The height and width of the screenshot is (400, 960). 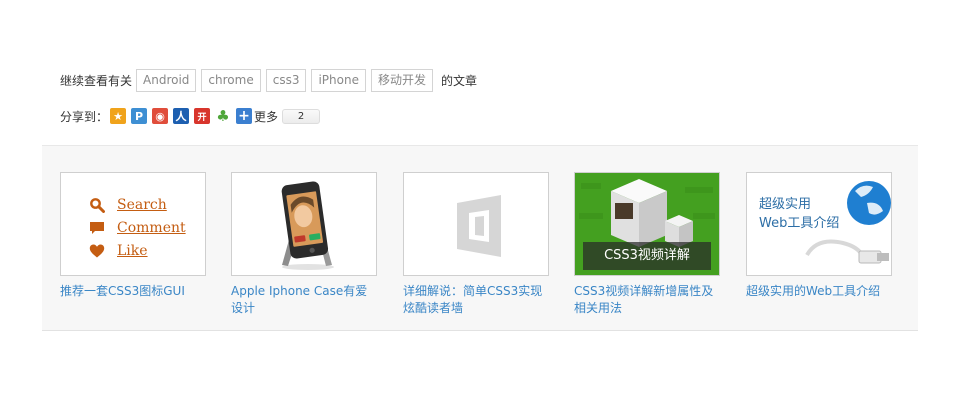 I want to click on tags-prefix: 继续查看有关, so click(x=96, y=81).